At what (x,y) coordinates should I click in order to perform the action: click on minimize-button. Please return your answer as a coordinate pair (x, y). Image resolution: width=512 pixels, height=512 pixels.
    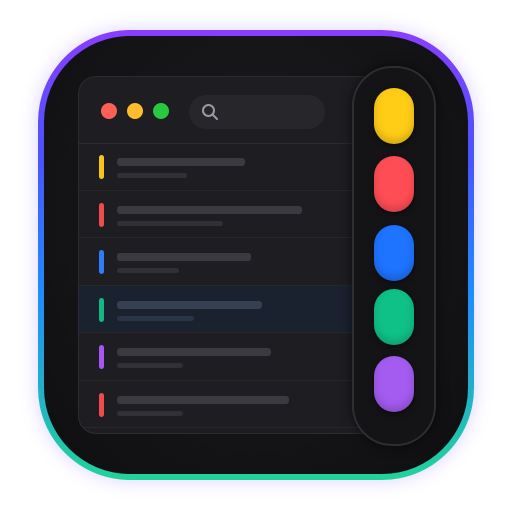
    Looking at the image, I should click on (135, 111).